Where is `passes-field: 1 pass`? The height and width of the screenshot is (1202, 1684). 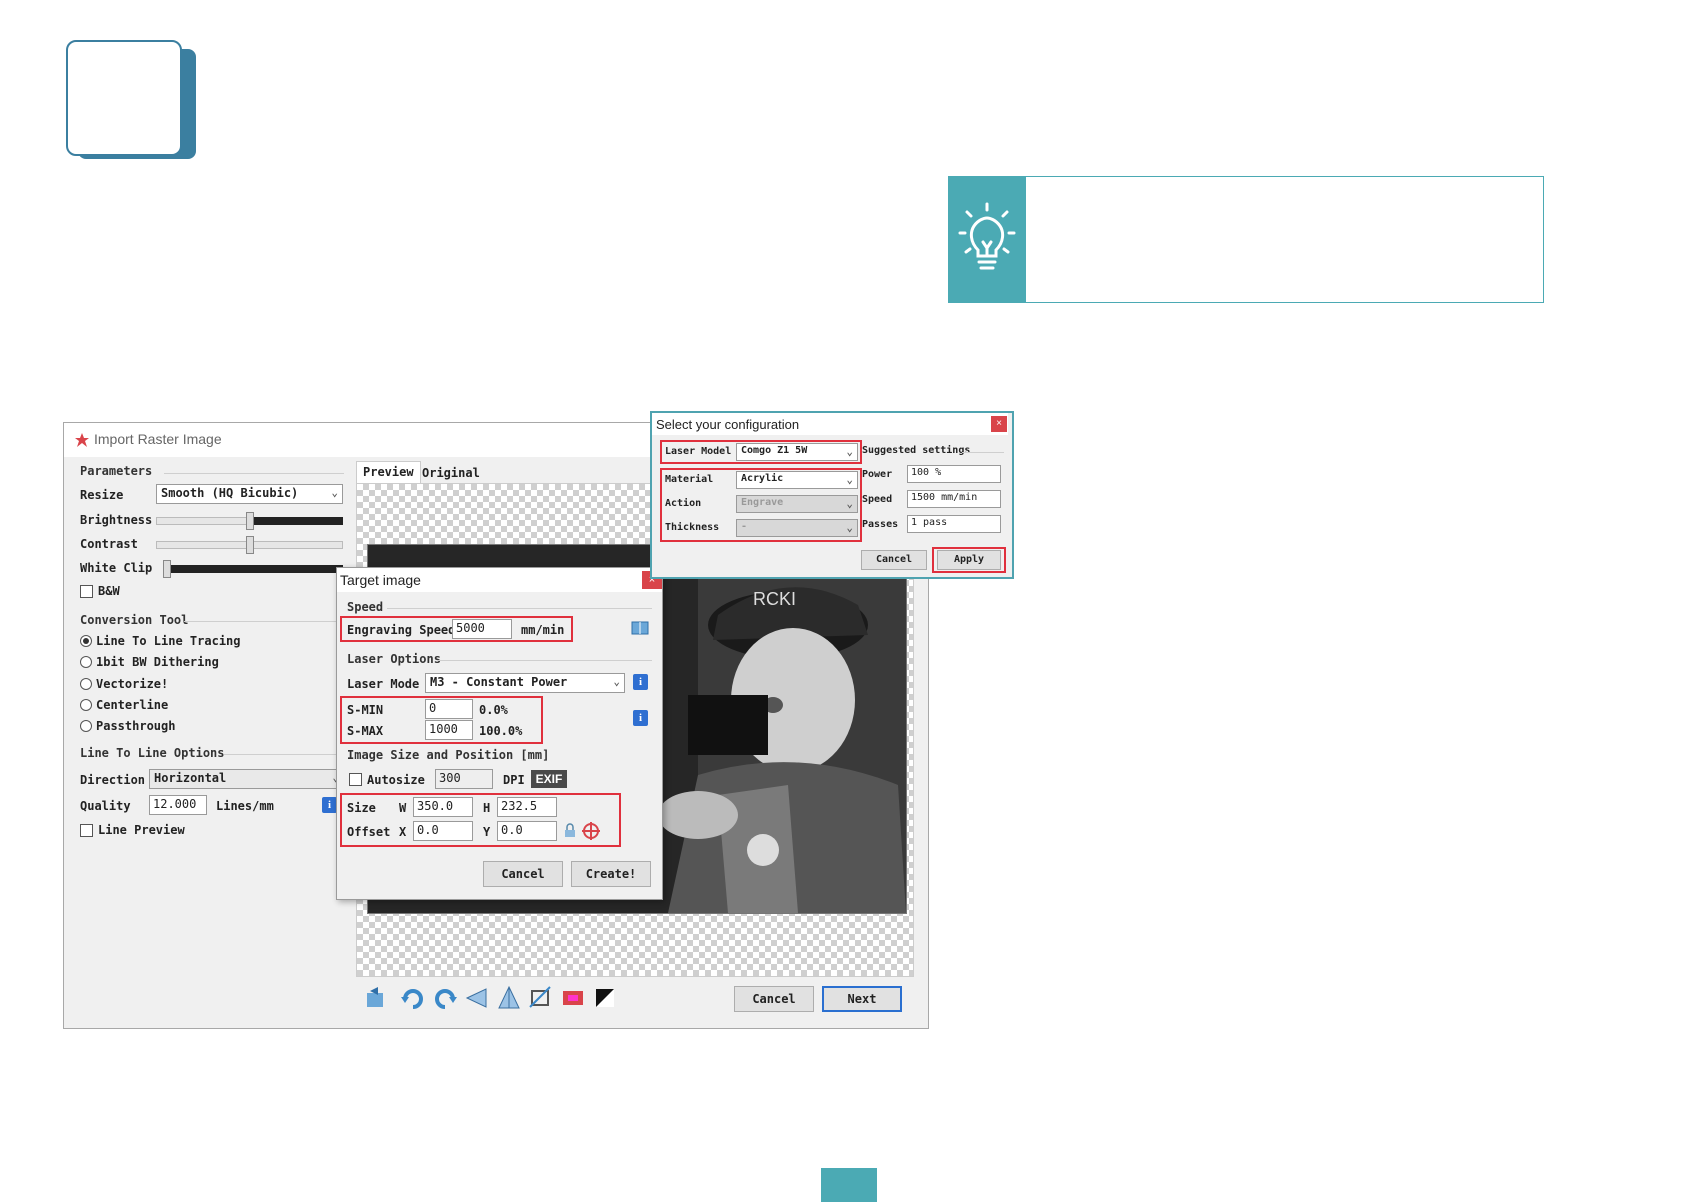
passes-field: 1 pass is located at coordinates (954, 524).